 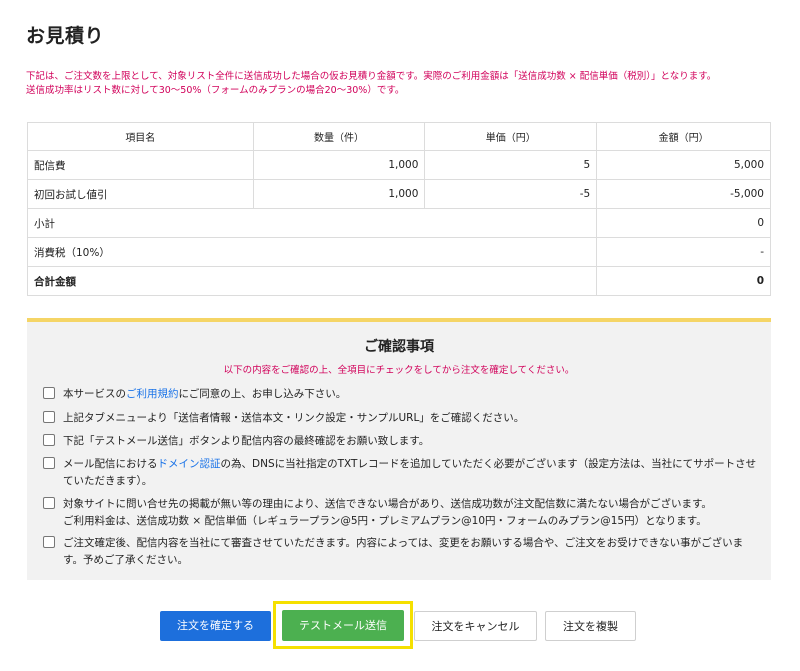 What do you see at coordinates (49, 440) in the screenshot?
I see `test-mail-checkbox` at bounding box center [49, 440].